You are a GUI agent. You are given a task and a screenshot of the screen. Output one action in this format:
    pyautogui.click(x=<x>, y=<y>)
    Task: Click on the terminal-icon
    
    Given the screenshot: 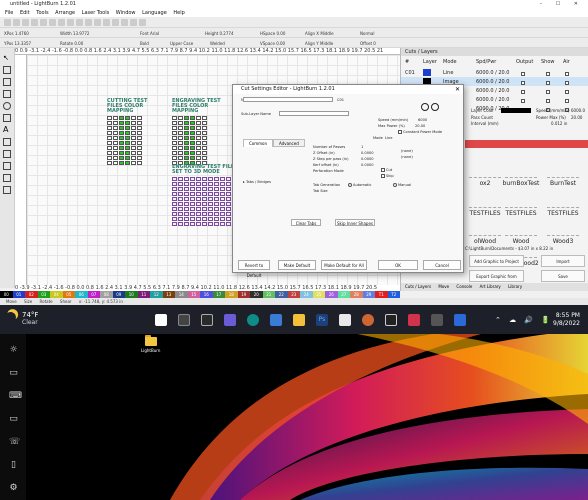 What is the action you would take?
    pyautogui.click(x=437, y=320)
    